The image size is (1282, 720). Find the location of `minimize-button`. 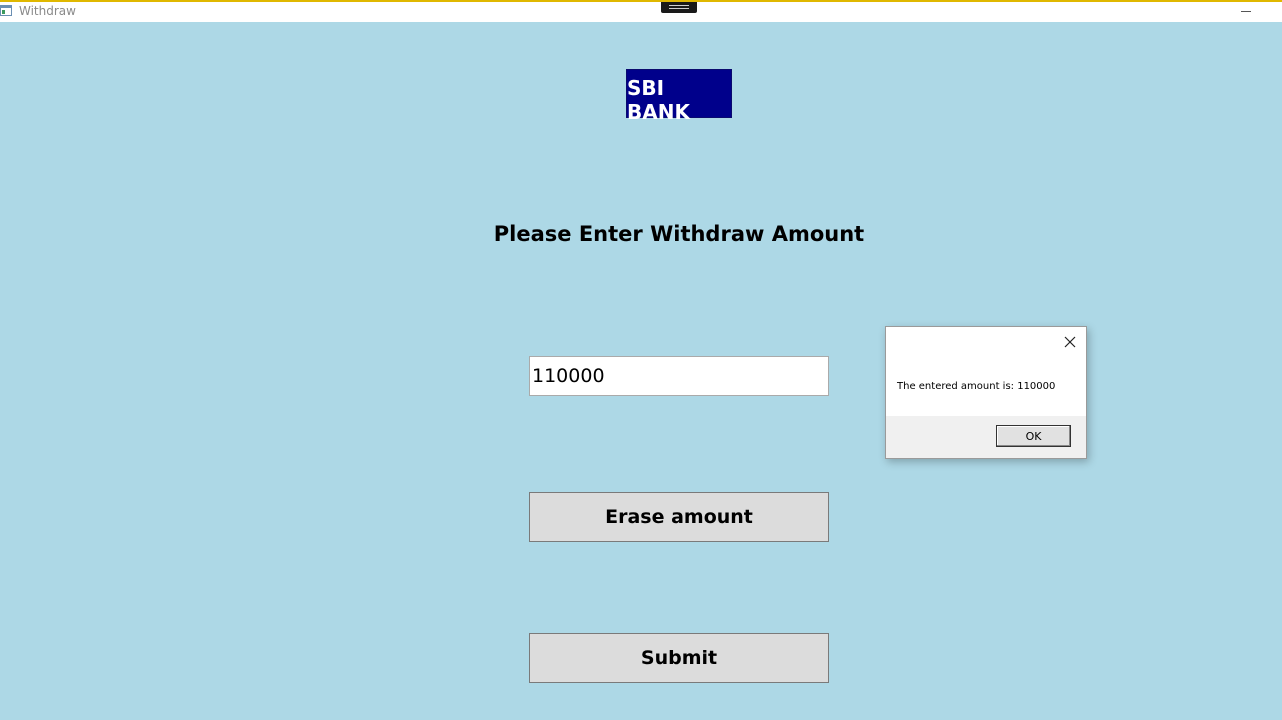

minimize-button is located at coordinates (1246, 12).